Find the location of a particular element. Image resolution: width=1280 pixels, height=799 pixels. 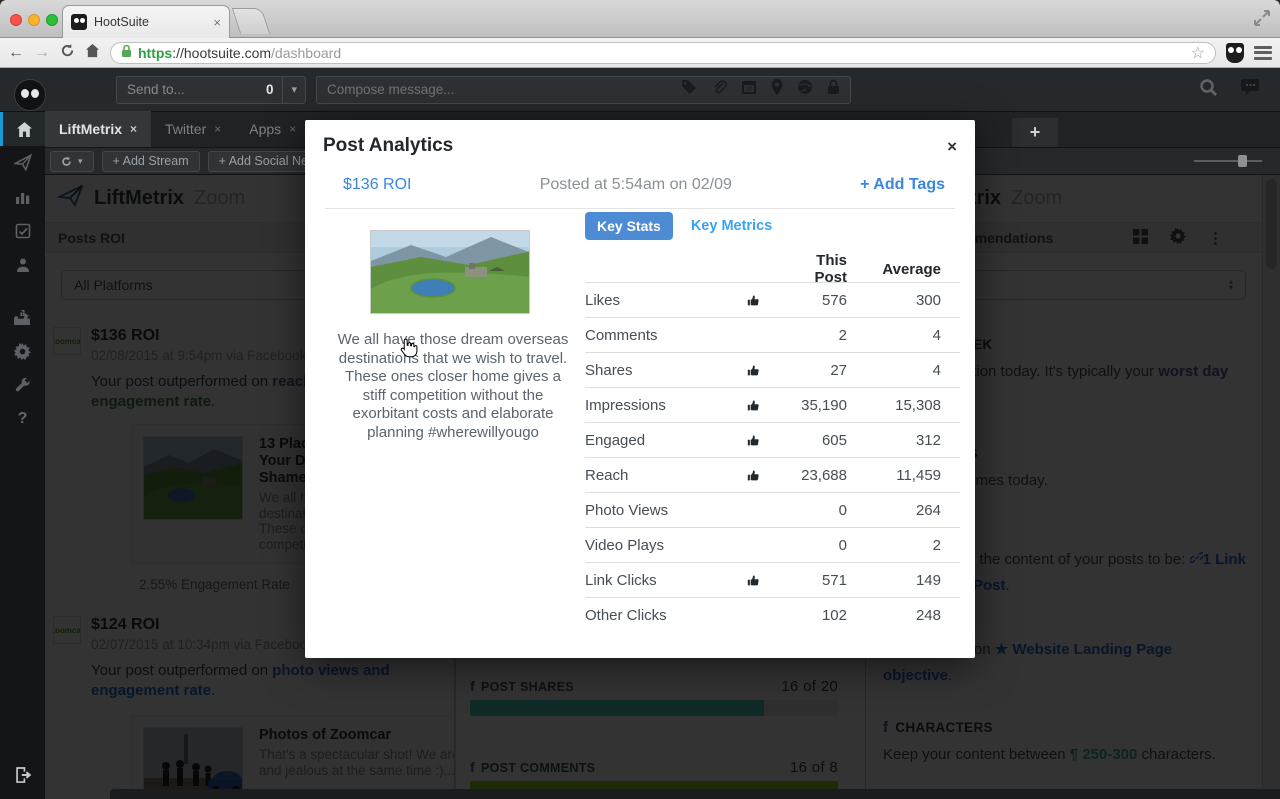

url-text: https://hootsuite.com/dashboard is located at coordinates (240, 52).